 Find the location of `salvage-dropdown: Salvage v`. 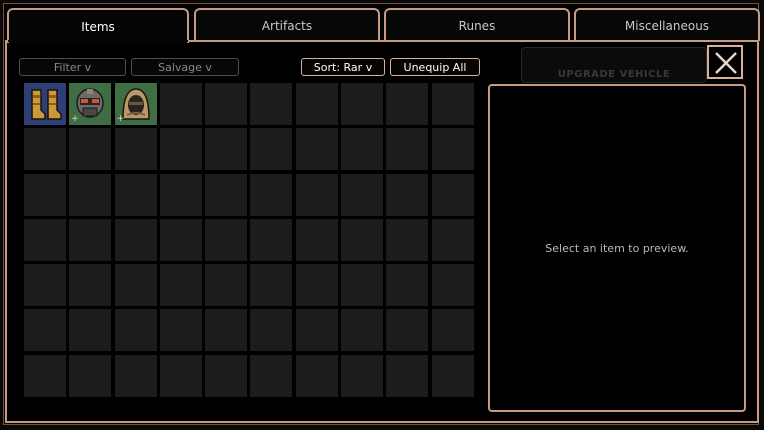

salvage-dropdown: Salvage v is located at coordinates (185, 67).